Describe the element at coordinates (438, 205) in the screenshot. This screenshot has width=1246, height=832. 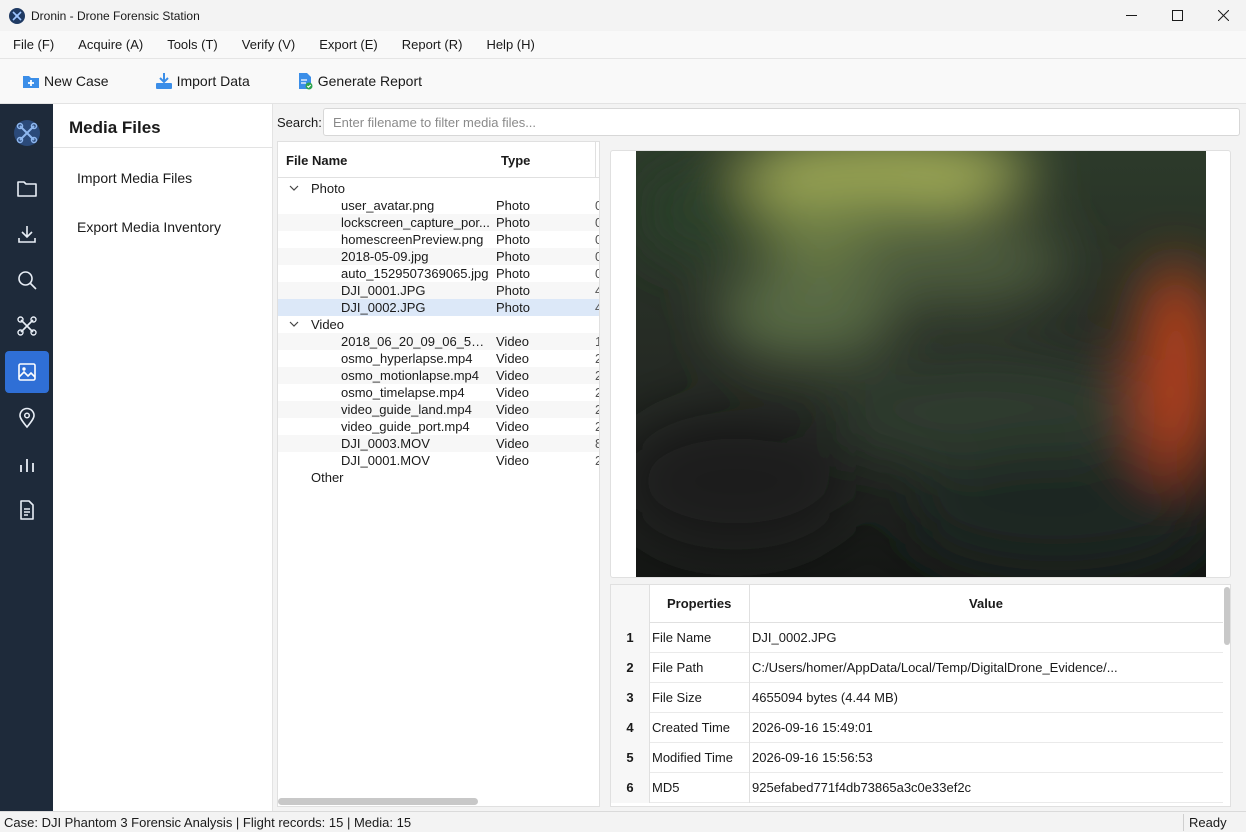
I see `tree-row: user_avatar.png Photo 0` at that location.